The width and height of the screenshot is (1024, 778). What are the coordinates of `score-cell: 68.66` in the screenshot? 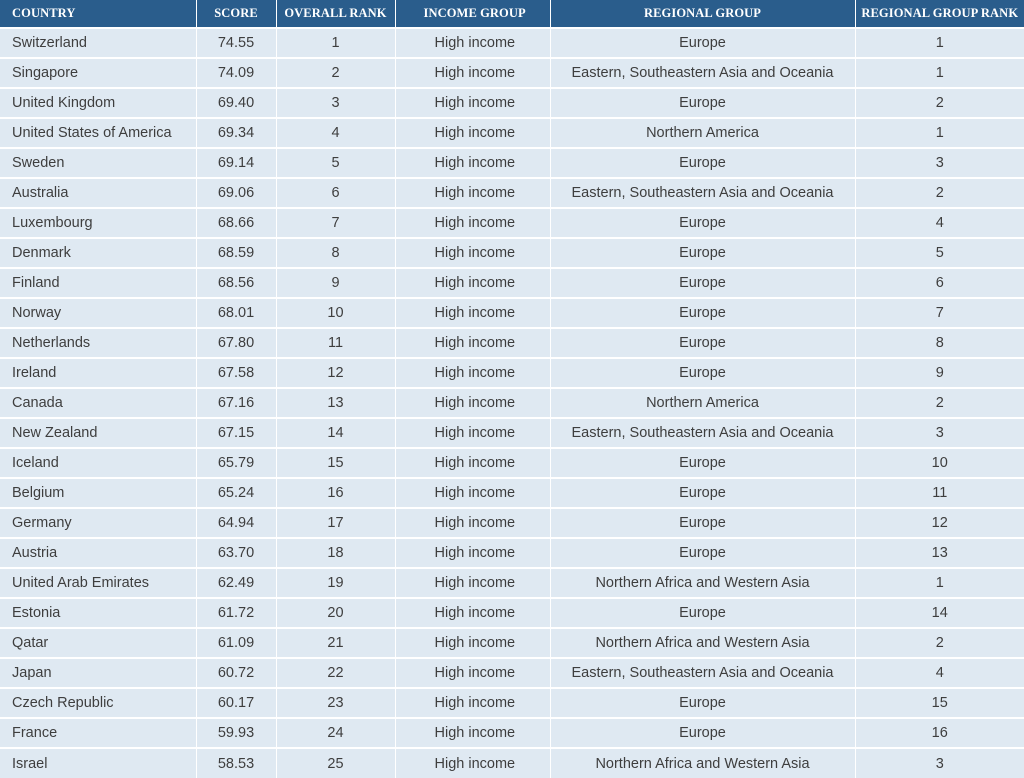 It's located at (236, 222).